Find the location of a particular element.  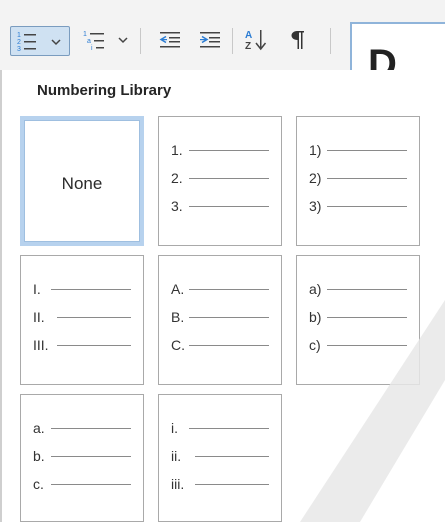

pilcrow-icon is located at coordinates (297, 40).